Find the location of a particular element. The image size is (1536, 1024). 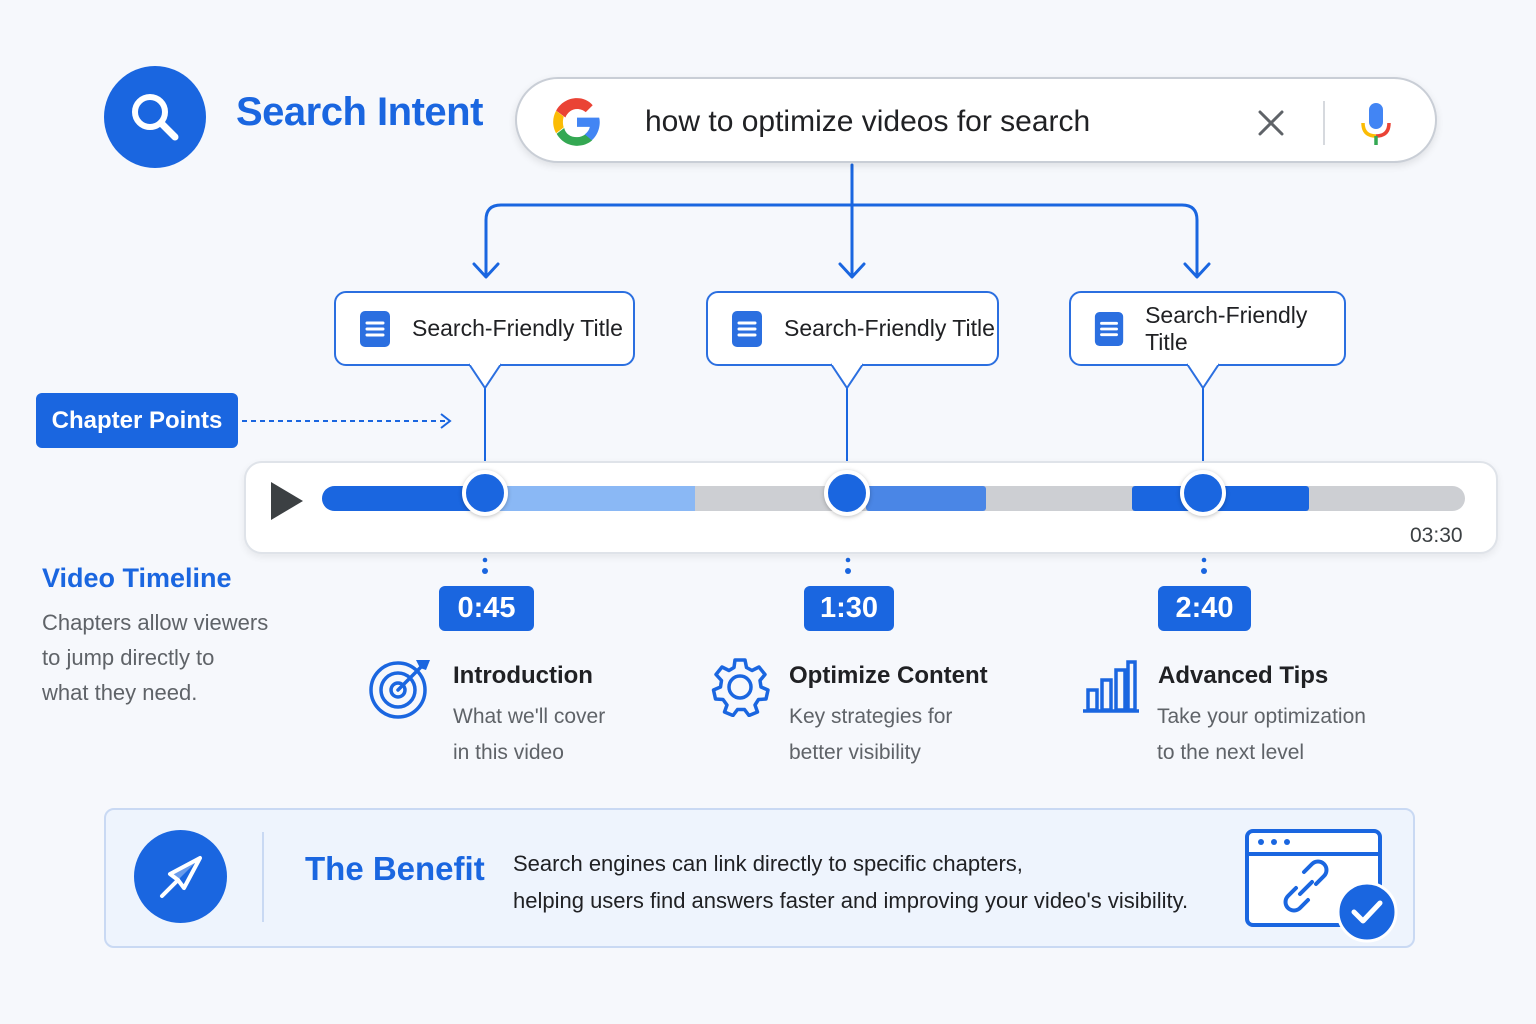

chapter-description-2: Key strategies for better visibility is located at coordinates (871, 734).